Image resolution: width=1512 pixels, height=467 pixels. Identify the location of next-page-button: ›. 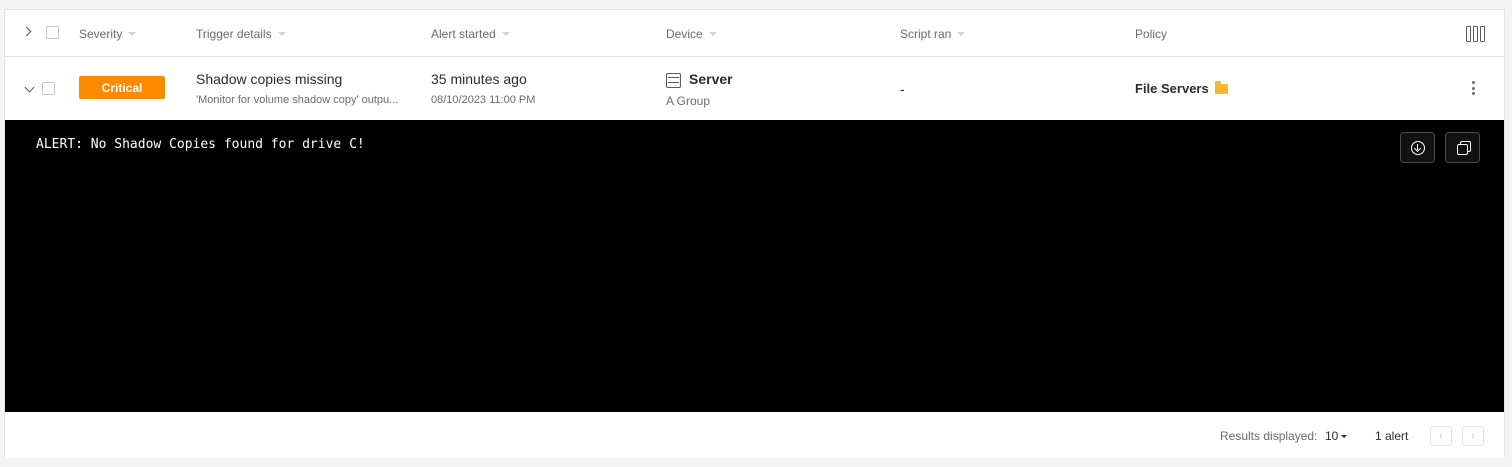
(1473, 436).